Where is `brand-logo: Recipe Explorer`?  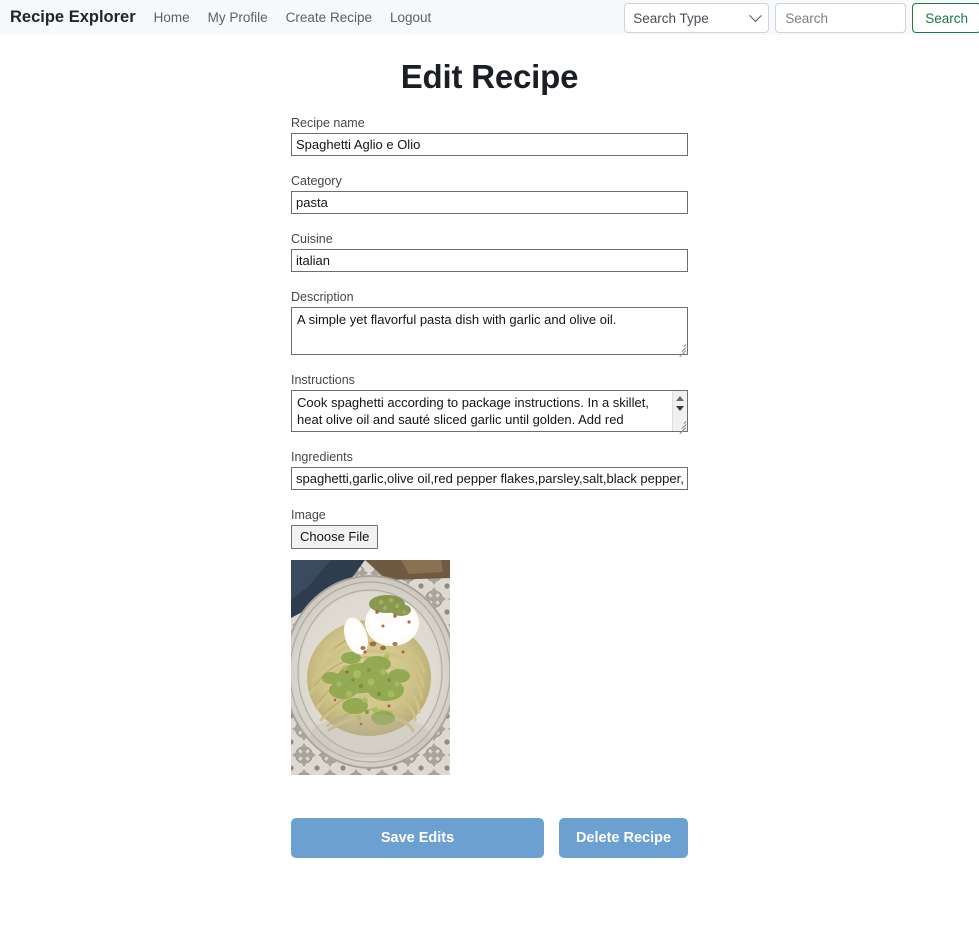 brand-logo: Recipe Explorer is located at coordinates (73, 17).